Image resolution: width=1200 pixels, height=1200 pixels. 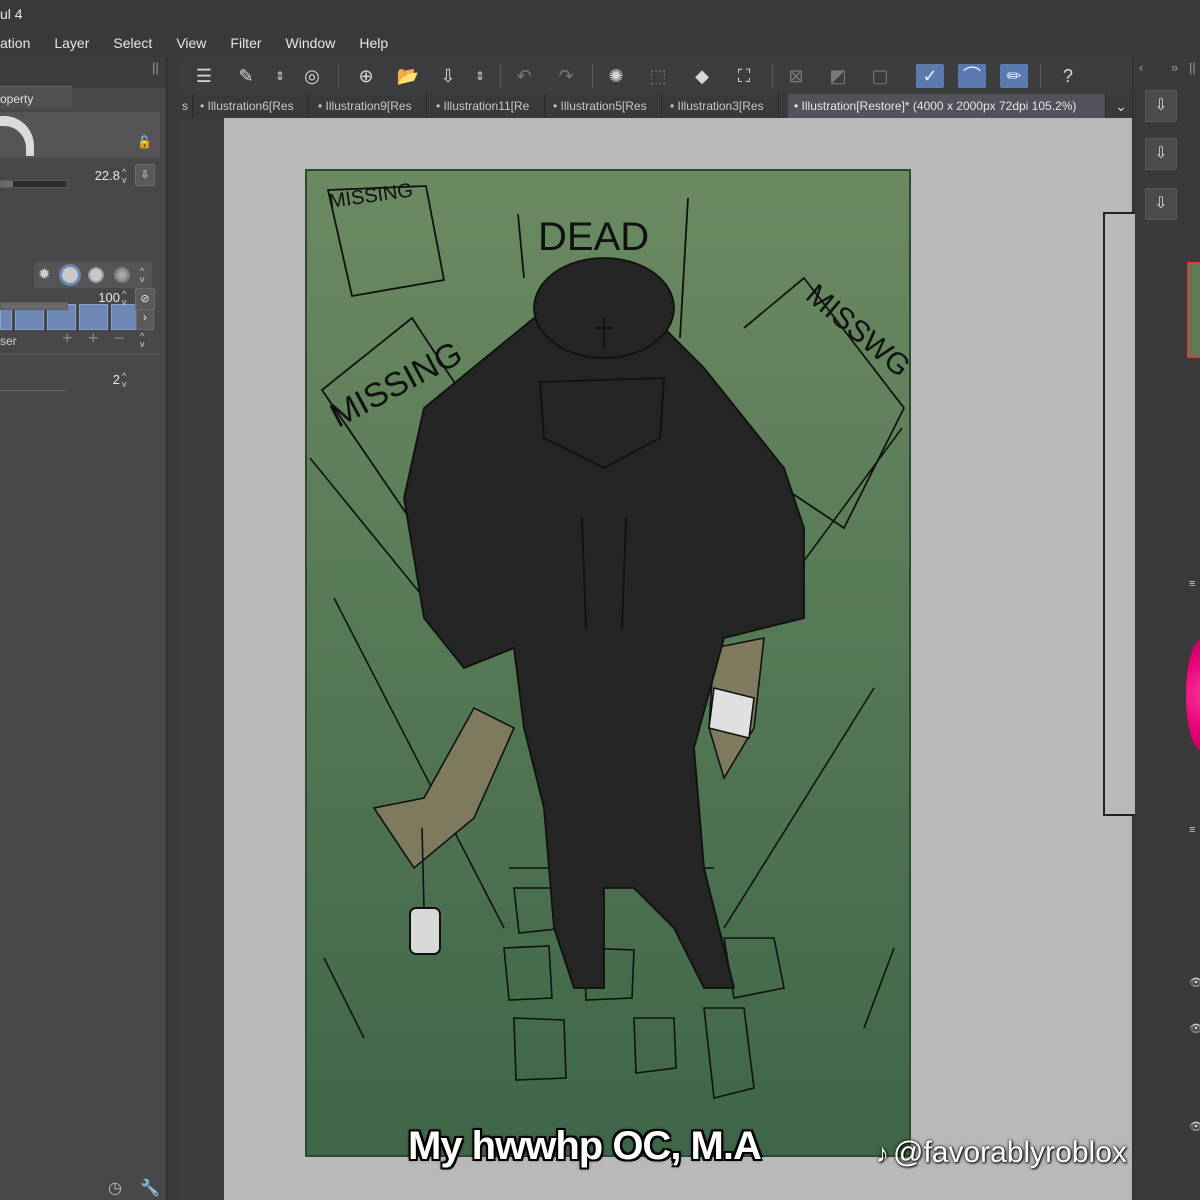 What do you see at coordinates (191, 43) in the screenshot?
I see `menu-view: View` at bounding box center [191, 43].